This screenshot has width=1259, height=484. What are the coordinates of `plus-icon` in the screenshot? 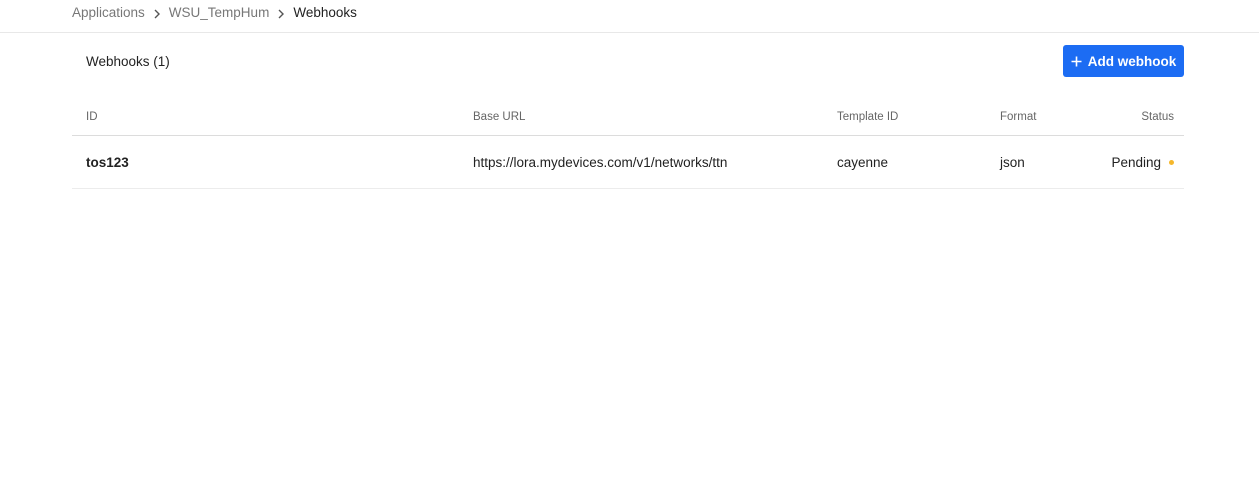 It's located at (1076, 61).